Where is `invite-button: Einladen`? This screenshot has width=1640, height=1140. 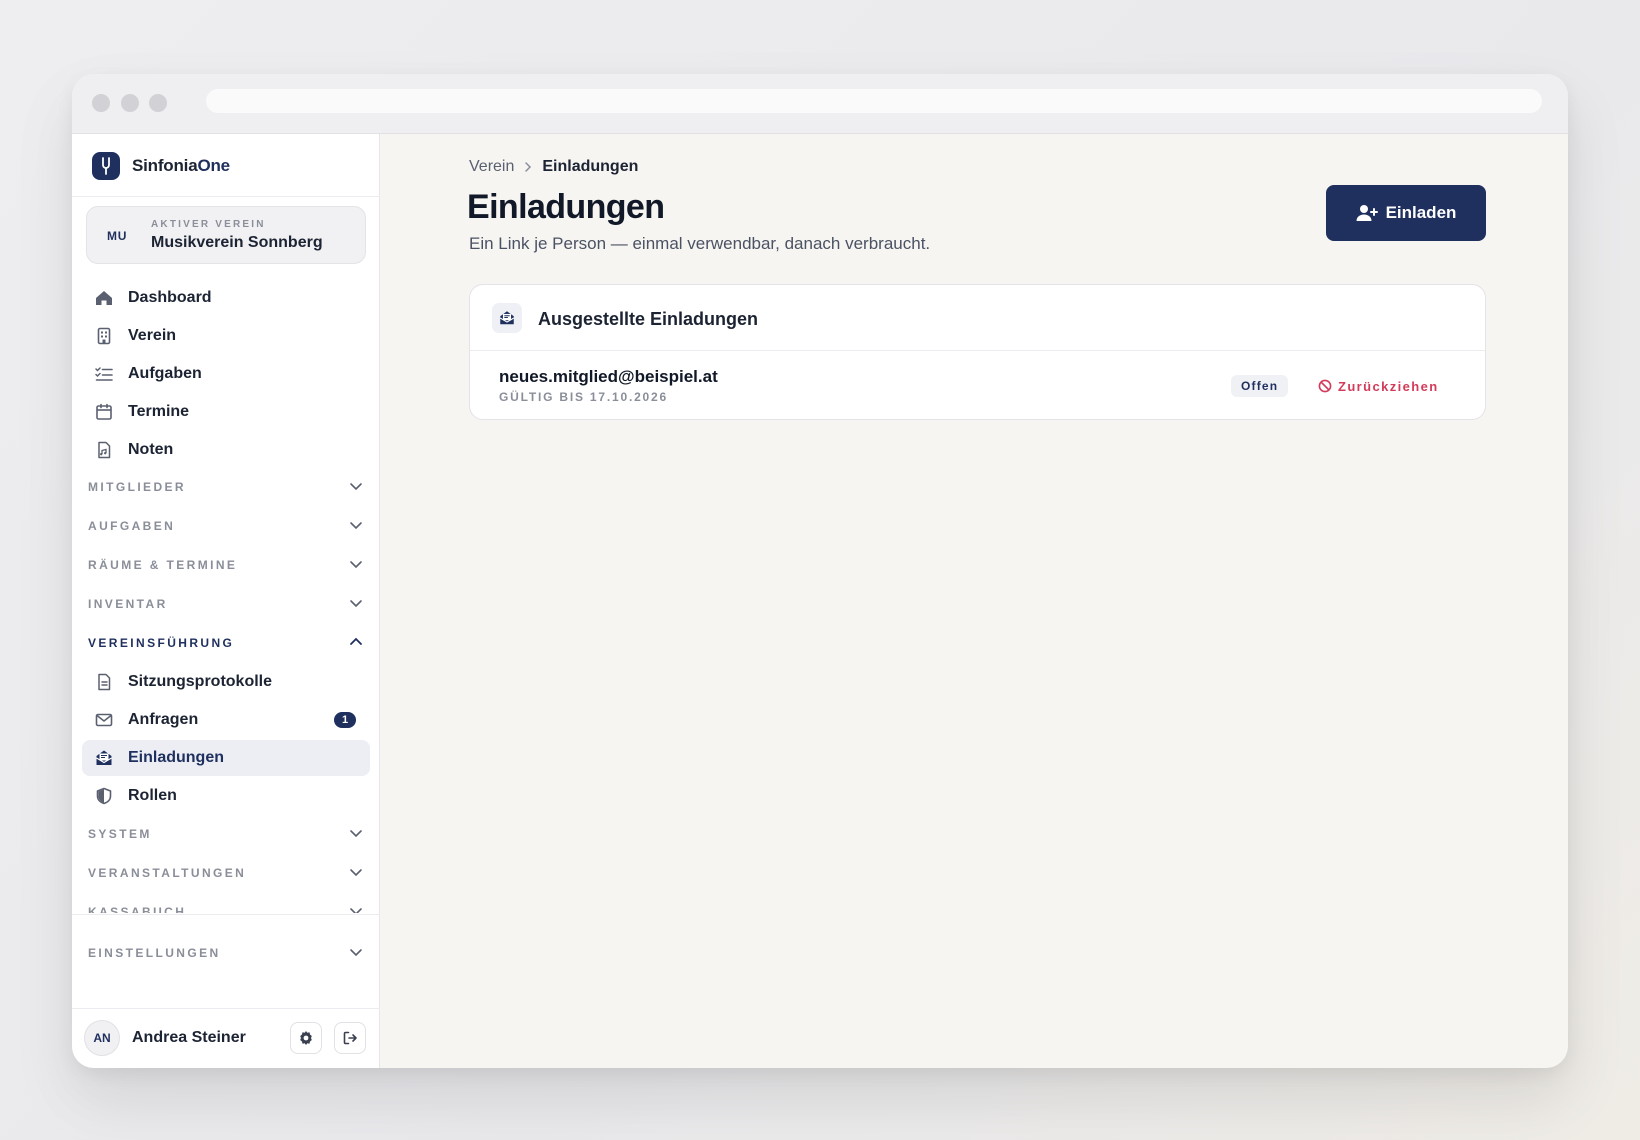 invite-button: Einladen is located at coordinates (1406, 213).